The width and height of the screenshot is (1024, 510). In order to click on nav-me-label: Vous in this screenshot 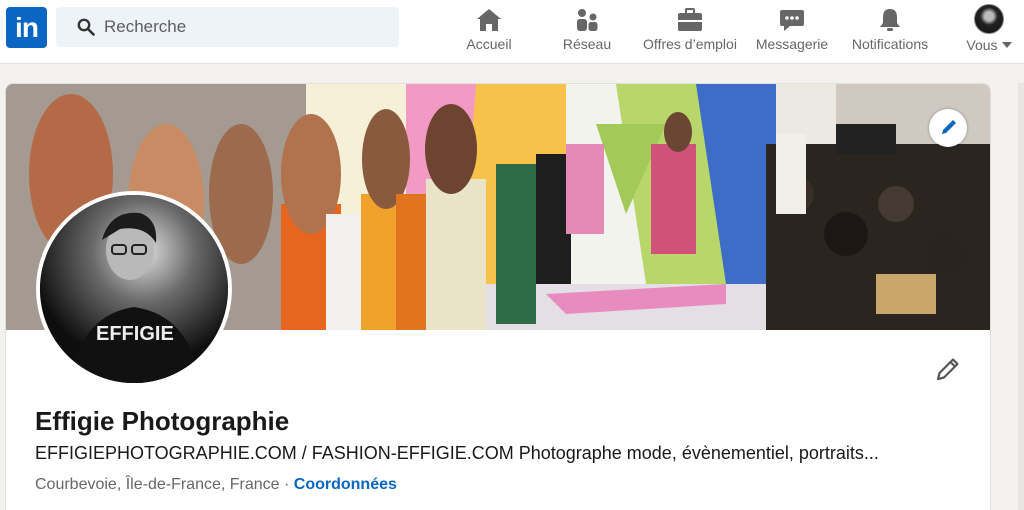, I will do `click(982, 45)`.